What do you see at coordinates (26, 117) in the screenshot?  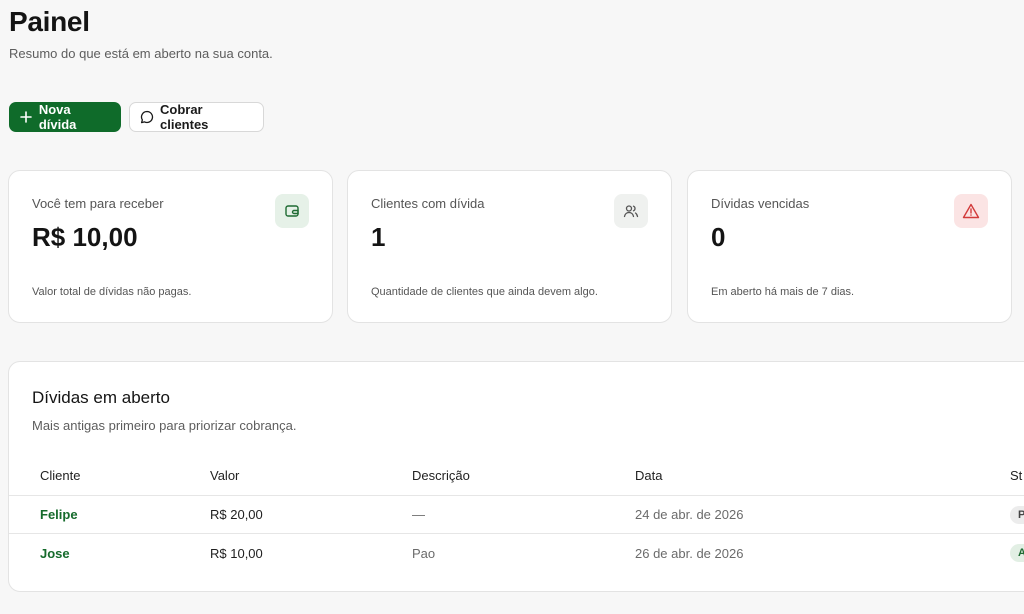 I see `plus-icon` at bounding box center [26, 117].